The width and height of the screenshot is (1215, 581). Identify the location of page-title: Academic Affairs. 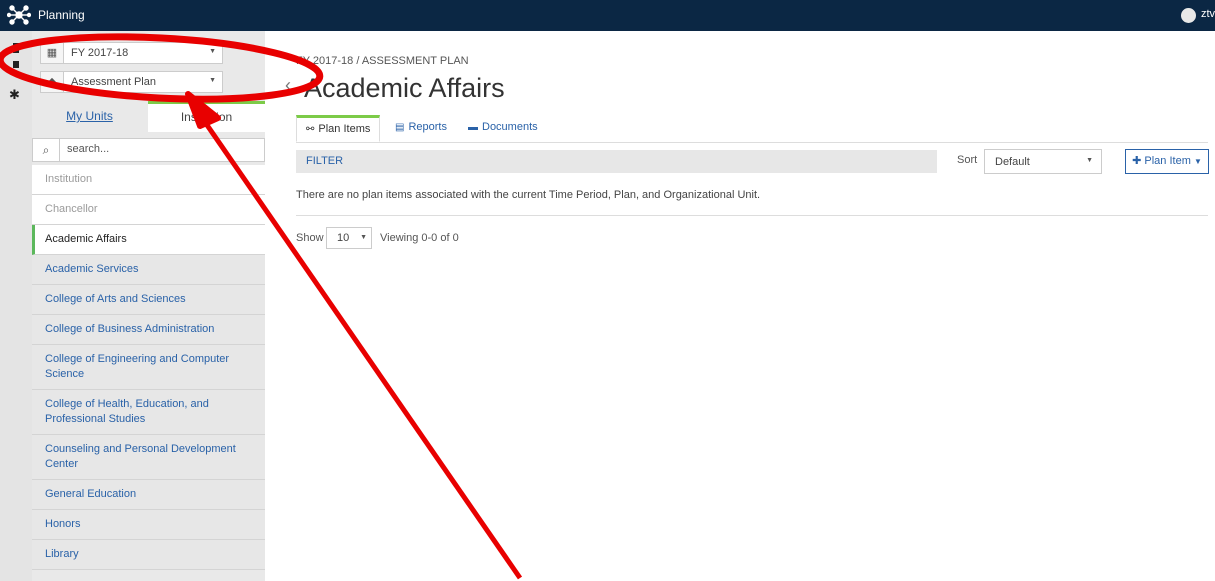
(404, 88).